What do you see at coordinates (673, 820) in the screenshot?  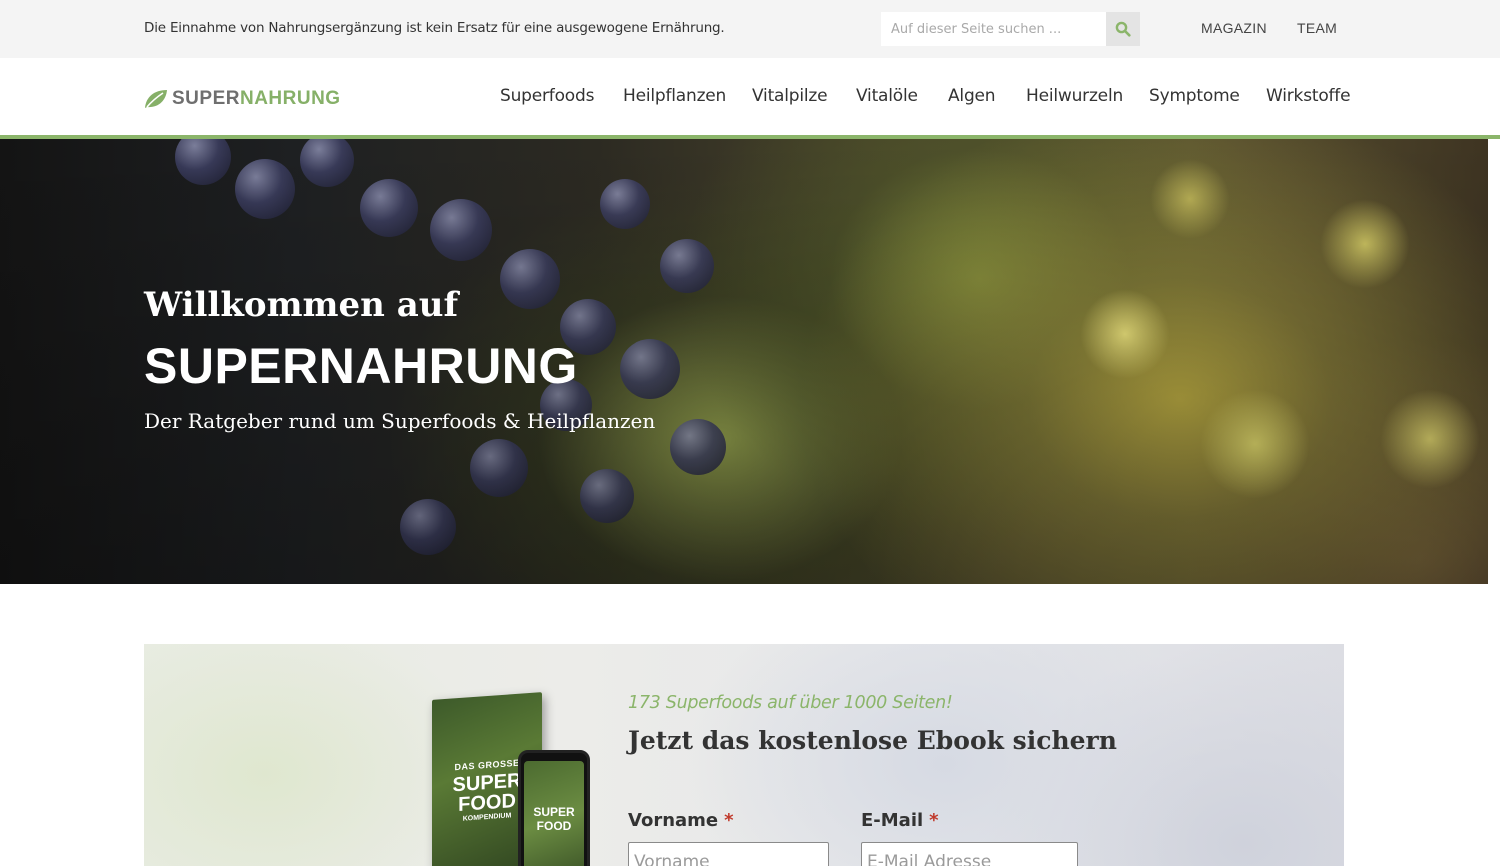 I see `firstname-label-text: Vorname` at bounding box center [673, 820].